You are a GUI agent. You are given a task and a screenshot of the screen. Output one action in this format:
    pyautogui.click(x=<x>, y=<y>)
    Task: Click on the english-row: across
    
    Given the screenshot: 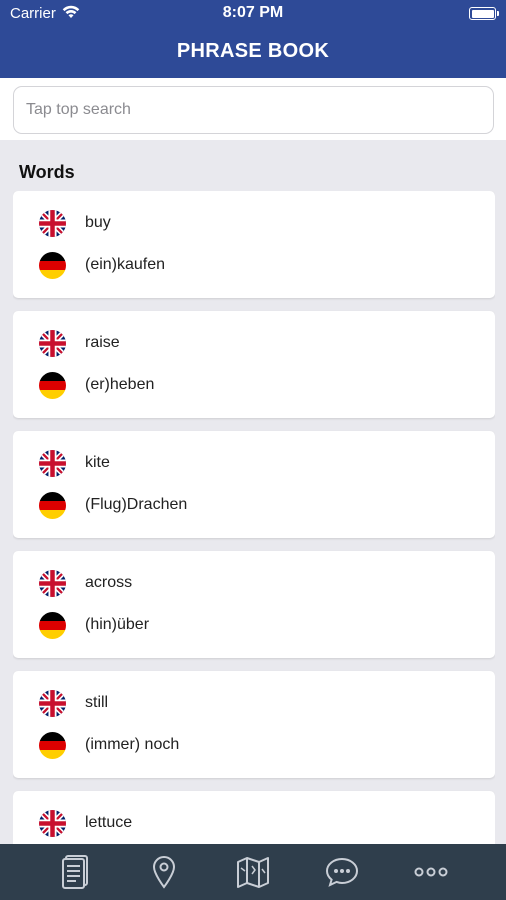 What is the action you would take?
    pyautogui.click(x=85, y=583)
    